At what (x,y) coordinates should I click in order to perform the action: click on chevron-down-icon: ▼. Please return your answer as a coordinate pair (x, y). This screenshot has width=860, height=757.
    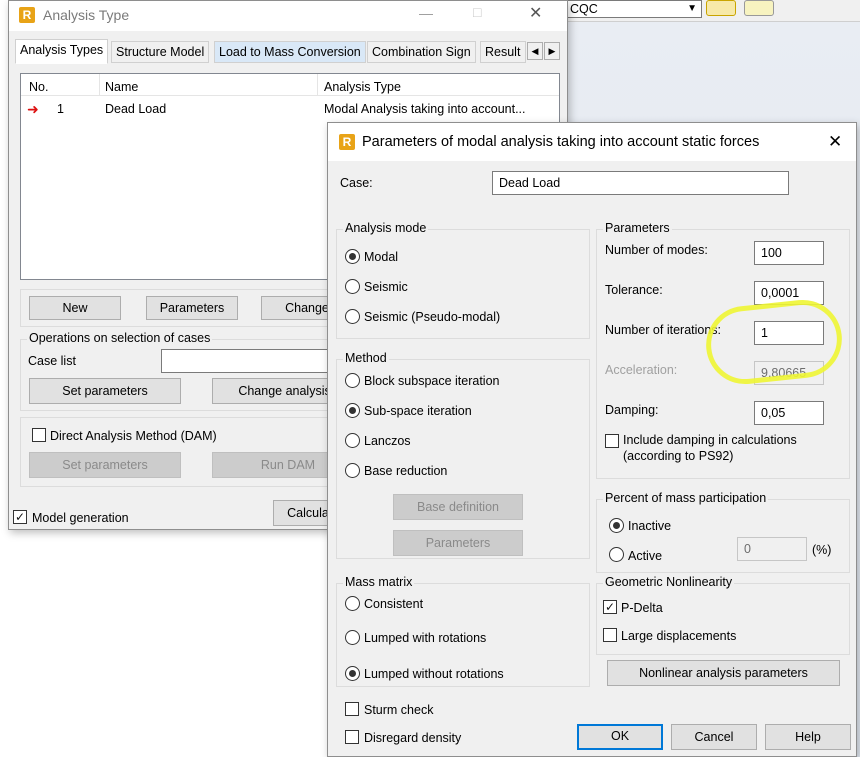
    Looking at the image, I should click on (692, 8).